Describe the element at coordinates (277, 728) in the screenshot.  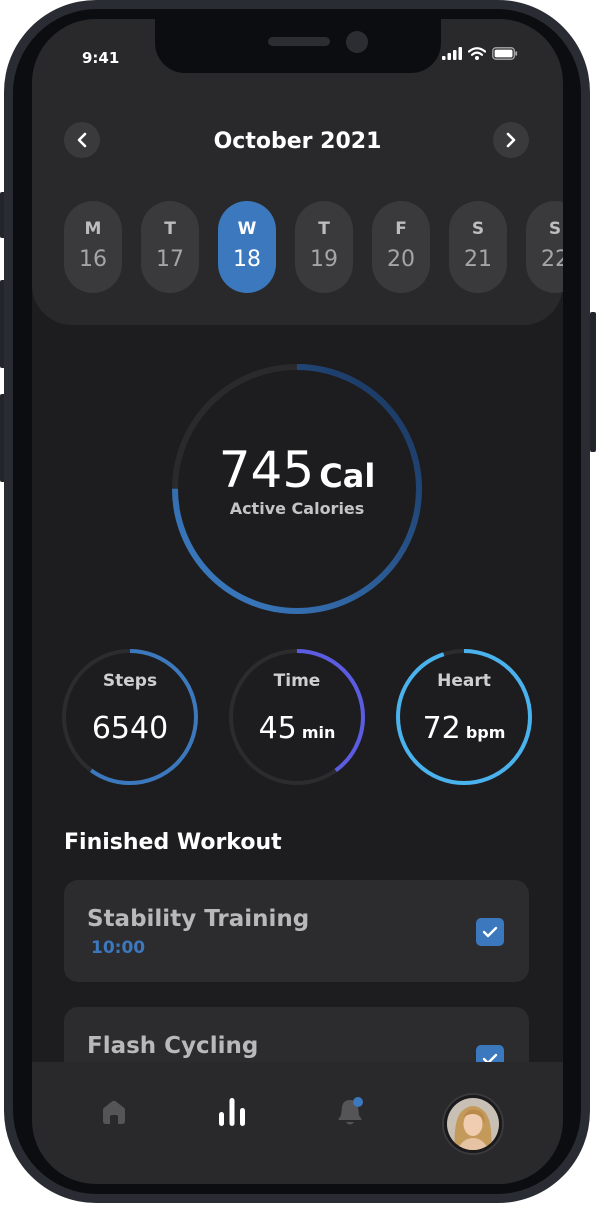
I see `time-value: 45` at that location.